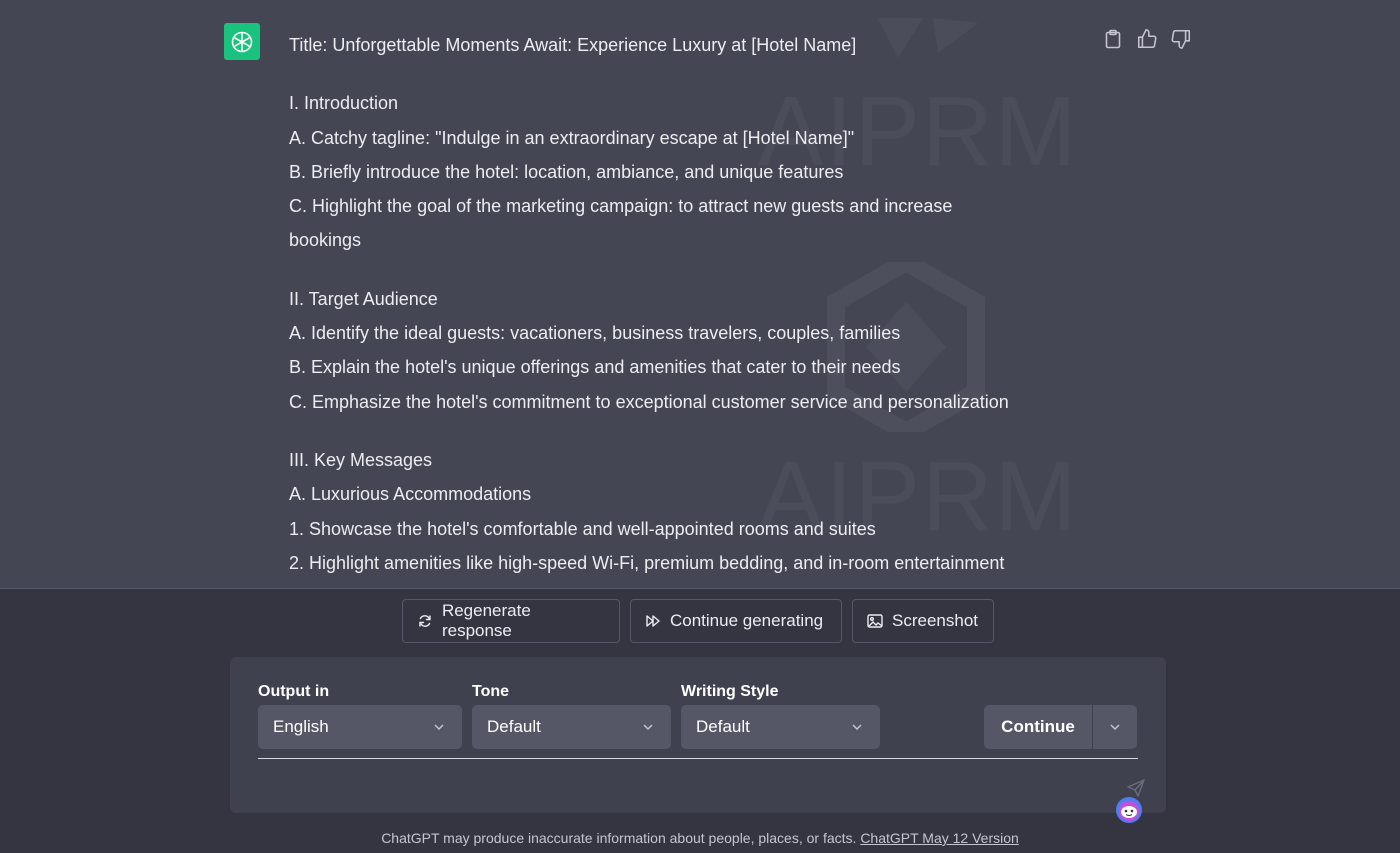 The image size is (1400, 853). Describe the element at coordinates (410, 494) in the screenshot. I see `message-line: A. Luxurious Accommodations` at that location.